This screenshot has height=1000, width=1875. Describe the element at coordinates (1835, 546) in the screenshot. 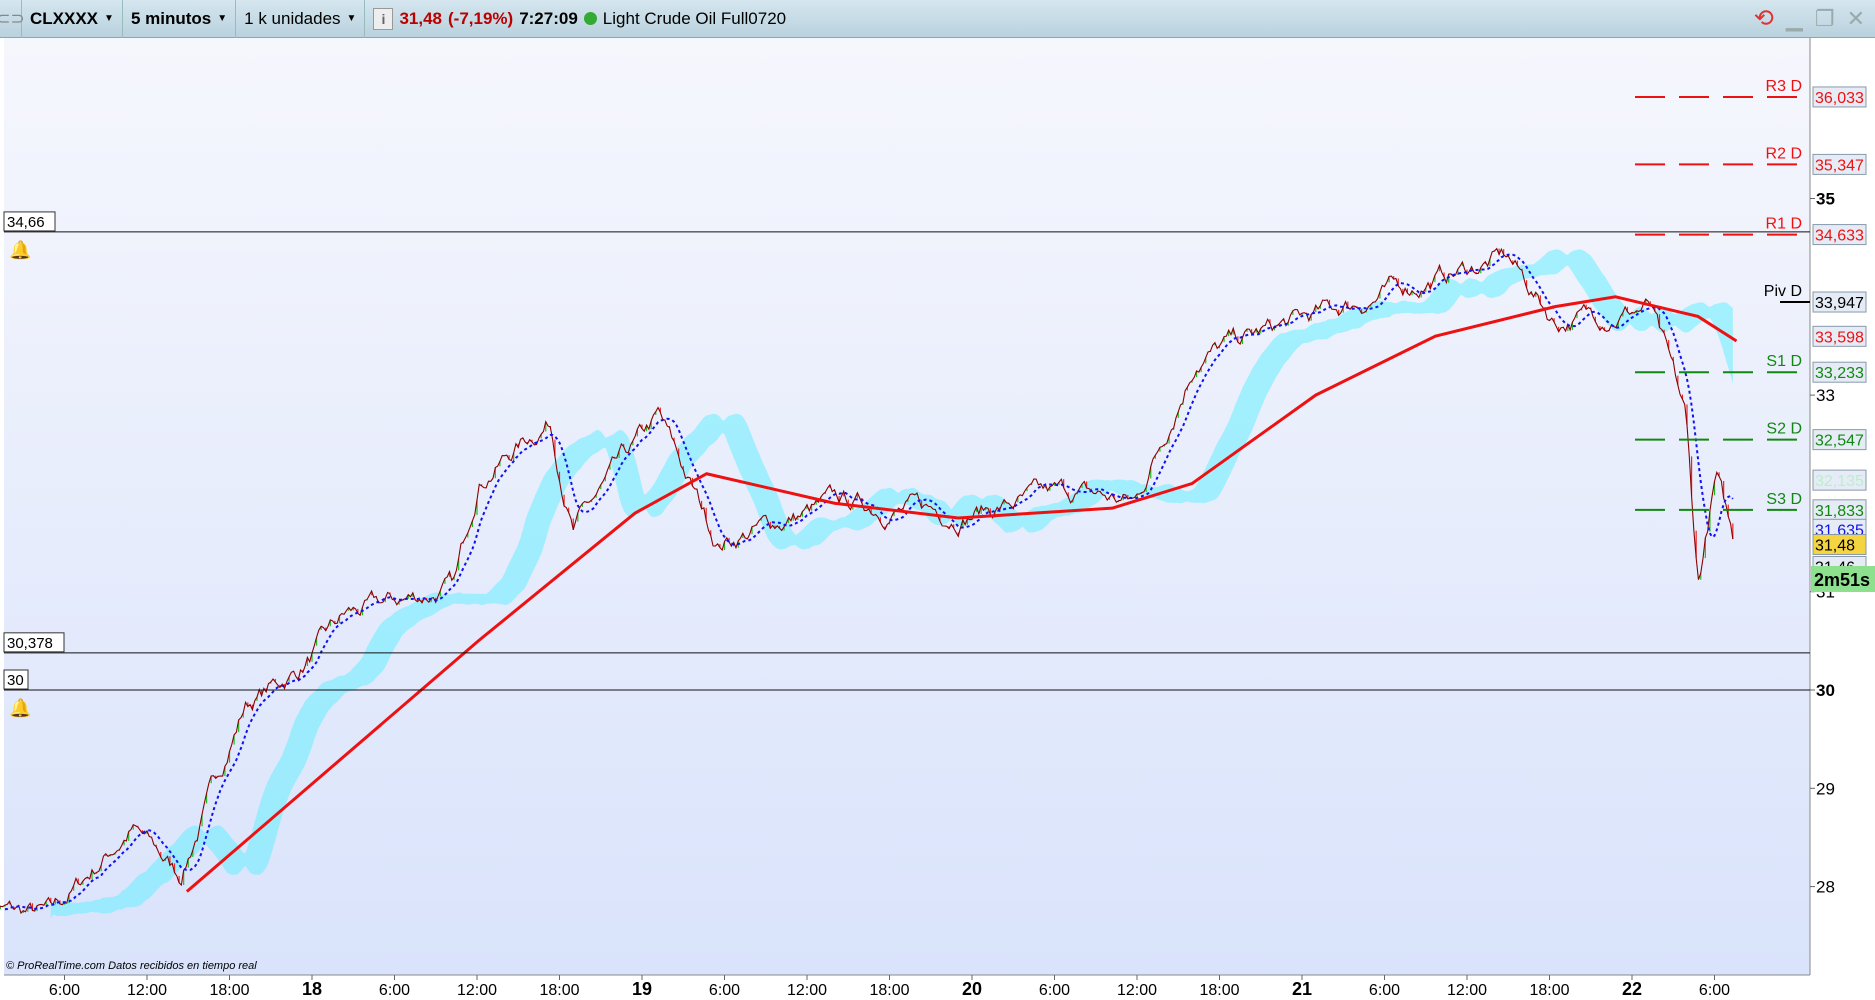

I see `axis-marker-value: 31,48` at that location.